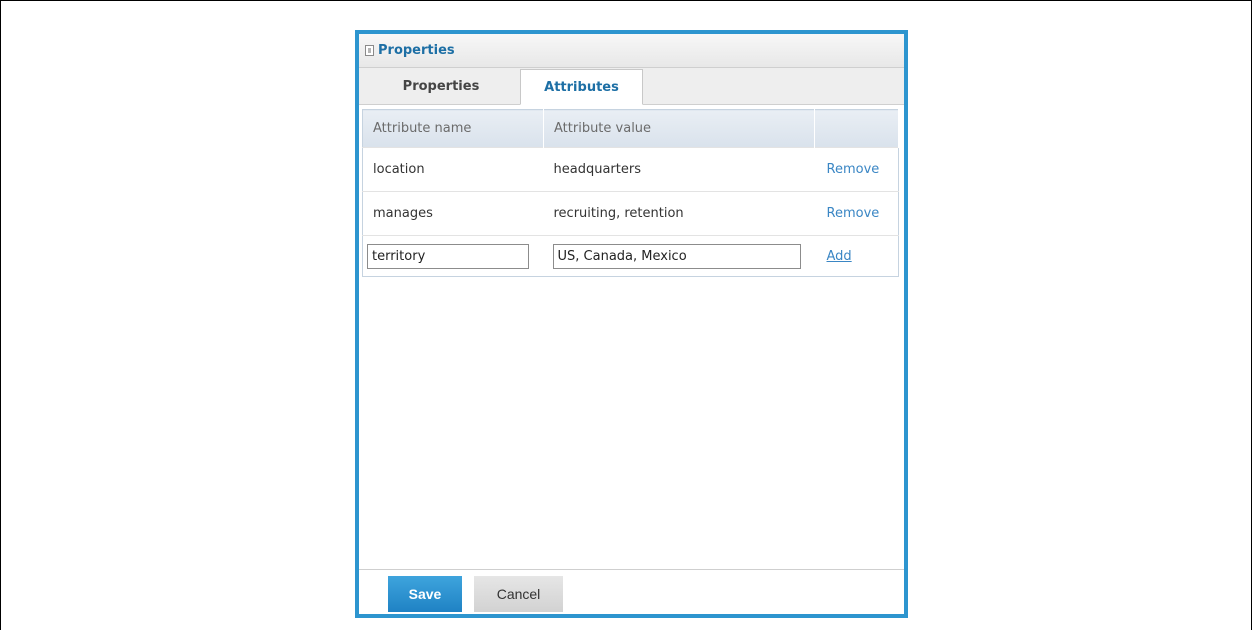  What do you see at coordinates (679, 169) in the screenshot?
I see `attribute-value-cell: headquarters` at bounding box center [679, 169].